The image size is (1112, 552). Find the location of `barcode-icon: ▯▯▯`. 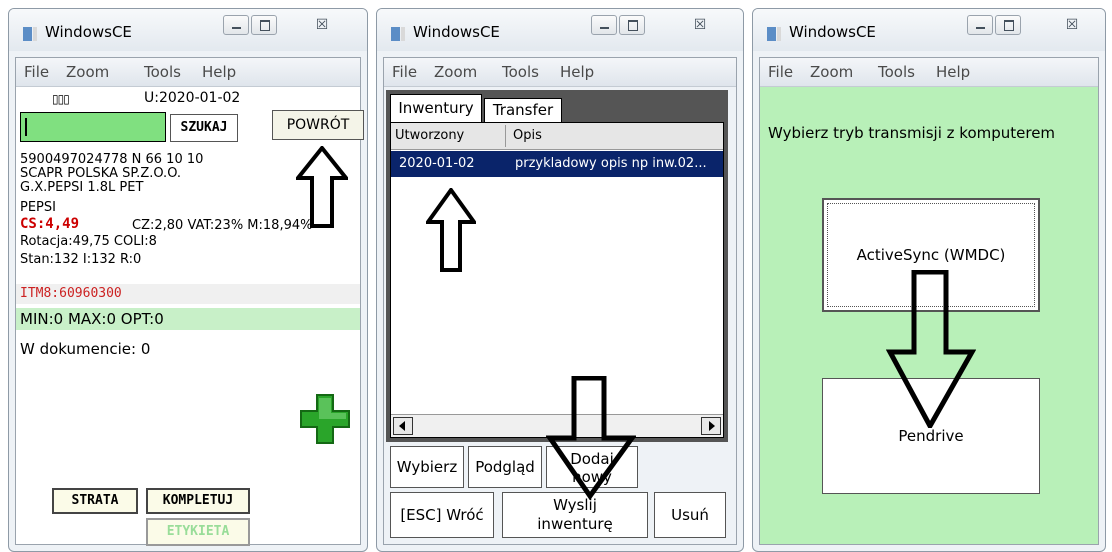

barcode-icon: ▯▯▯ is located at coordinates (61, 99).